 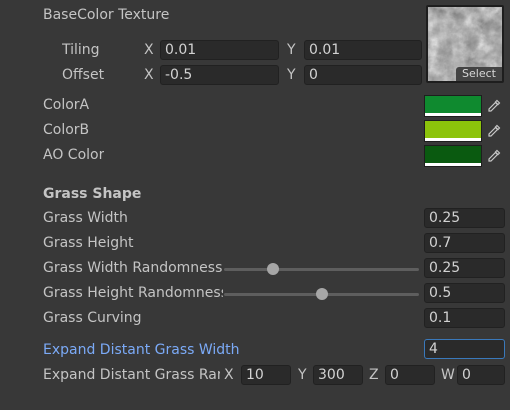 What do you see at coordinates (131, 375) in the screenshot?
I see `expand-distant-grass-range-label: Expand Distant Grass Range` at bounding box center [131, 375].